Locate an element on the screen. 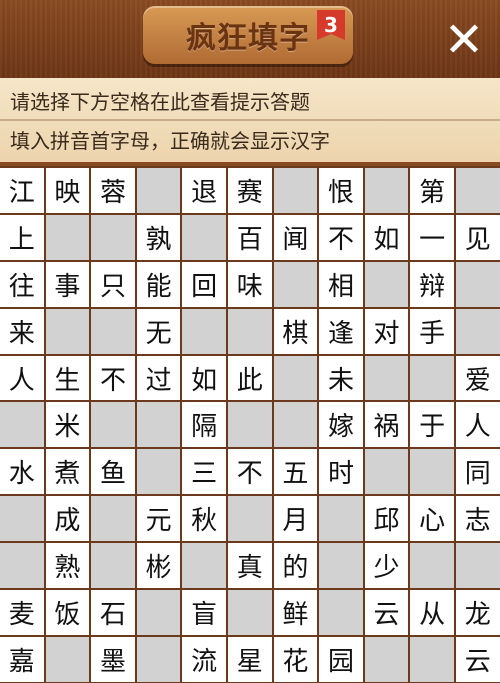 This screenshot has height=683, width=500. hint-line-1: 请选择下方空格在此查看提示答题 is located at coordinates (160, 102).